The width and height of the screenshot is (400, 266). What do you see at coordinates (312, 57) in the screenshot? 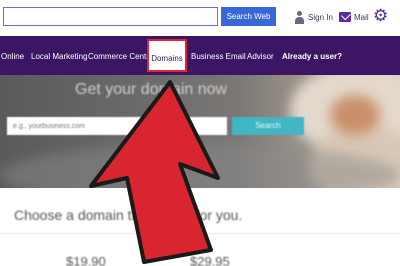
I see `already-a-user-link: Already a user?` at bounding box center [312, 57].